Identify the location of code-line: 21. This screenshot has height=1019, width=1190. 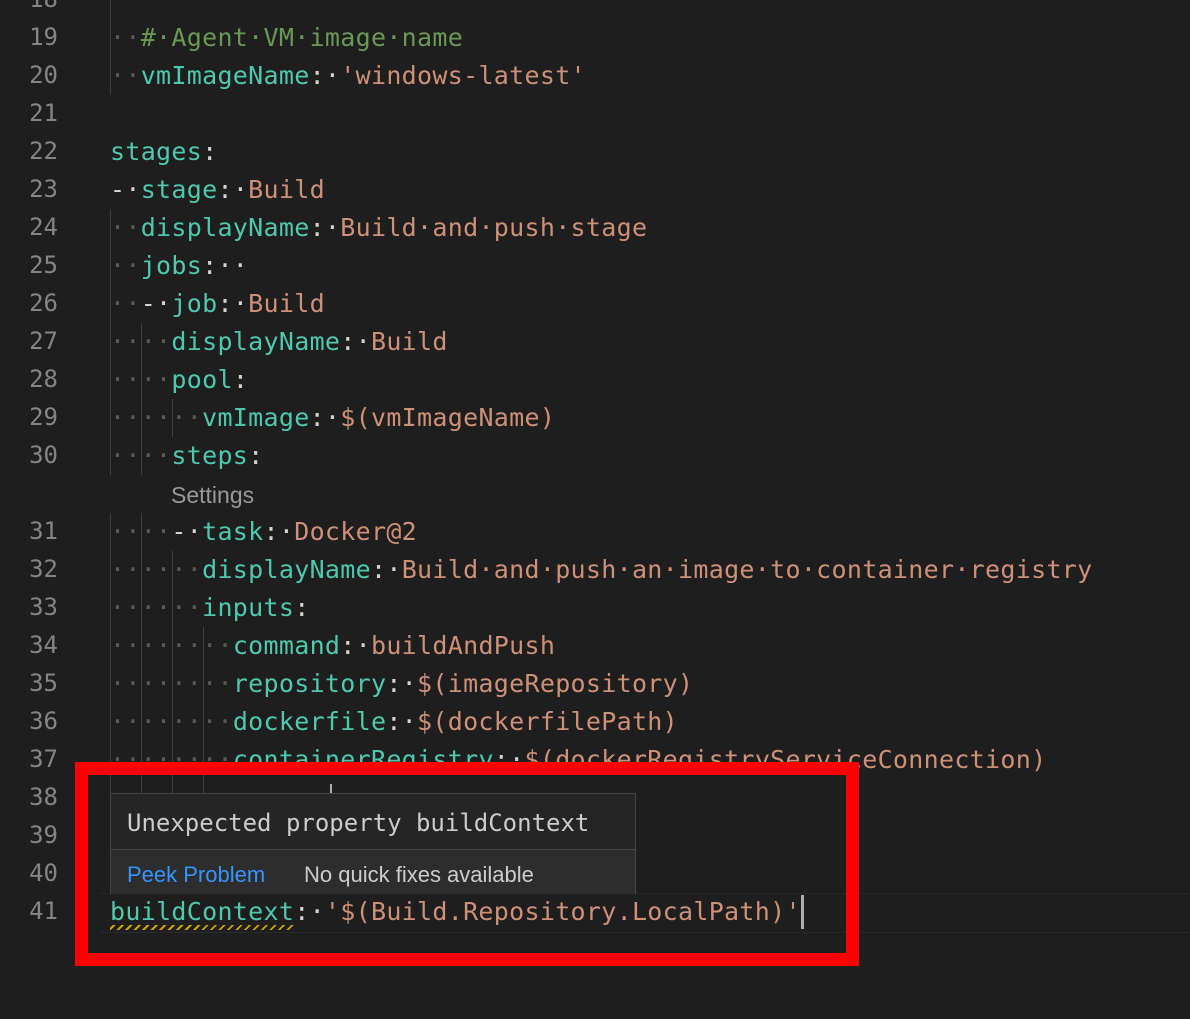
(595, 114).